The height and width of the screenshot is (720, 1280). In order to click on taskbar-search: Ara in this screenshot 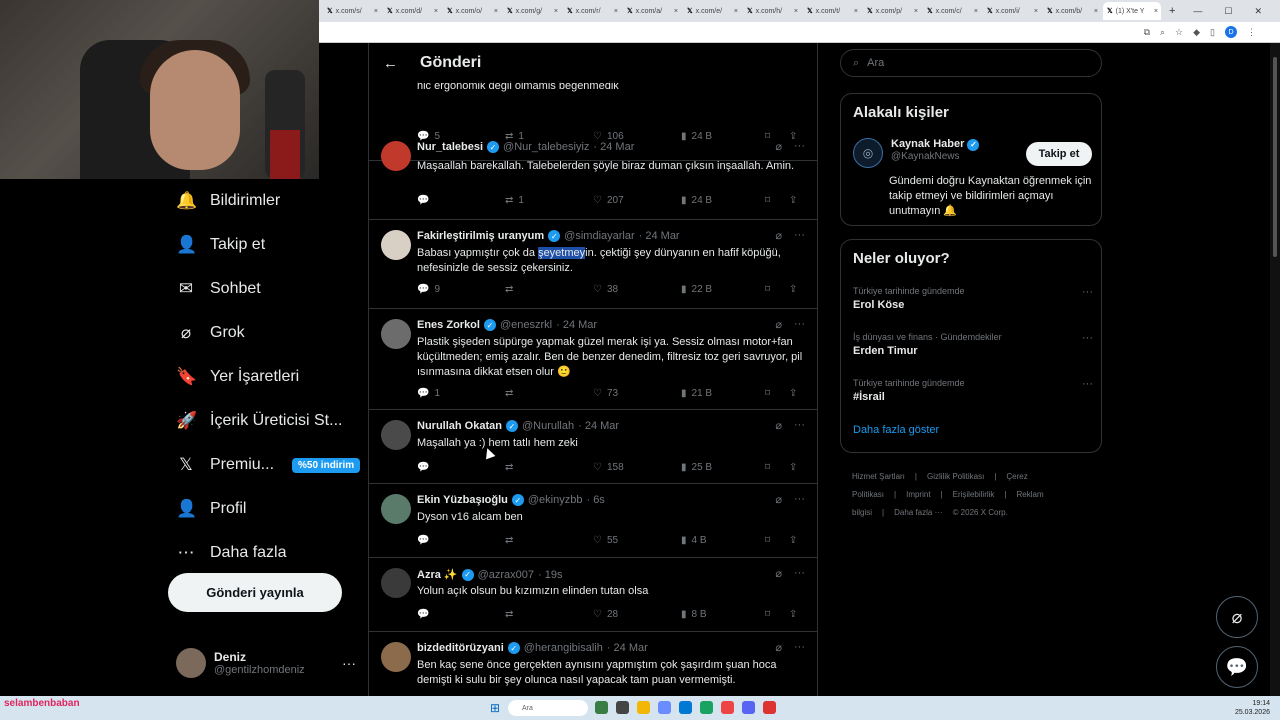, I will do `click(548, 708)`.